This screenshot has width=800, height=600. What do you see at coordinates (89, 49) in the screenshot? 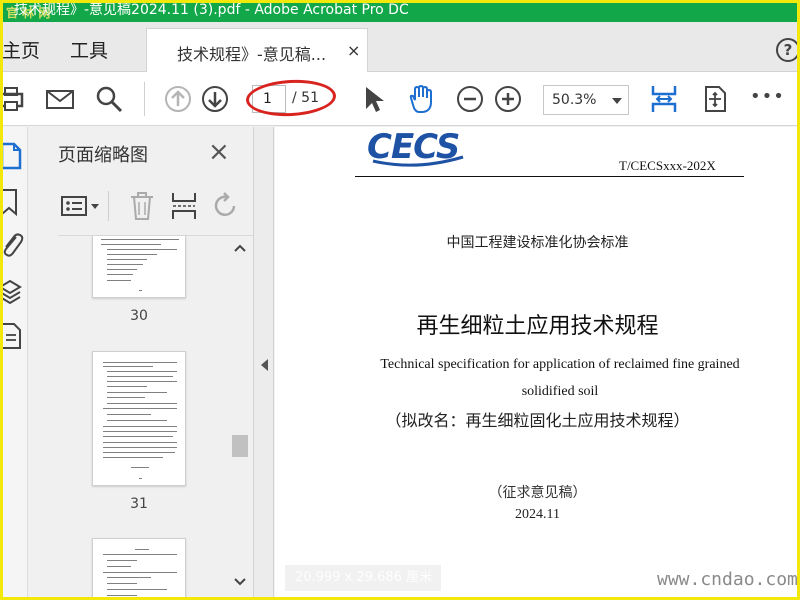
I see `menu-tools: 工具` at bounding box center [89, 49].